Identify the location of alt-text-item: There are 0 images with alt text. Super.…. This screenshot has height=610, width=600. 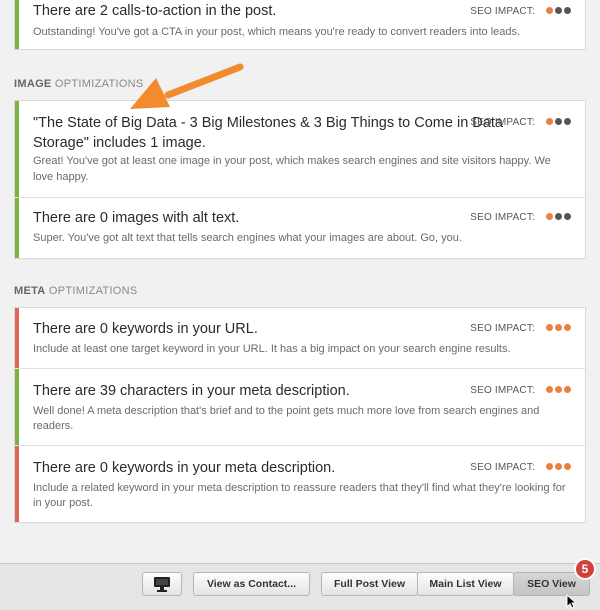
(300, 228).